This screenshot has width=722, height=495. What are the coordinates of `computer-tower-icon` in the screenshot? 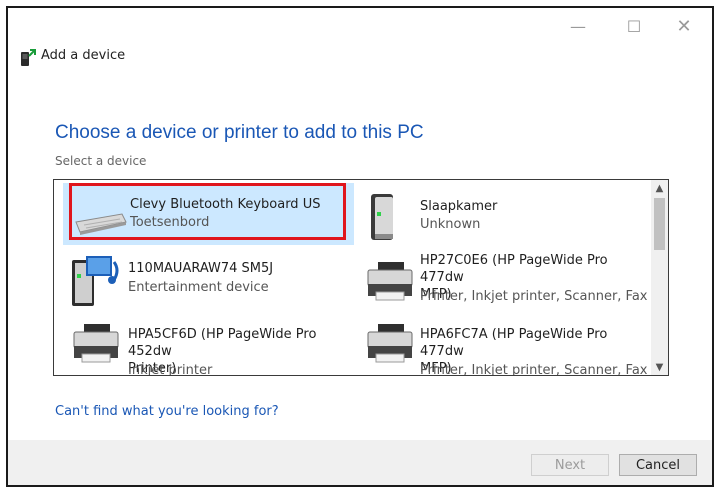 It's located at (382, 217).